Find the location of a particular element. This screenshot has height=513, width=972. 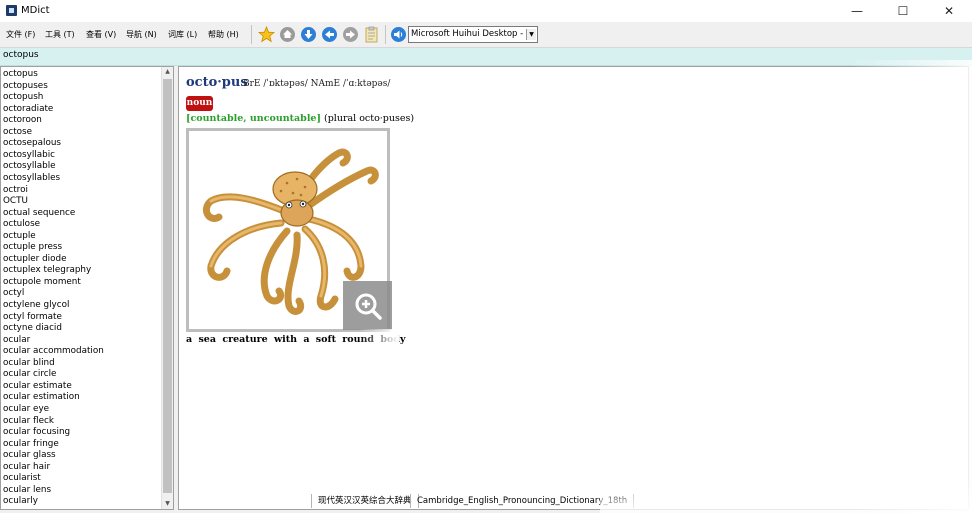

word-list-item: ocular hair is located at coordinates (26, 467).